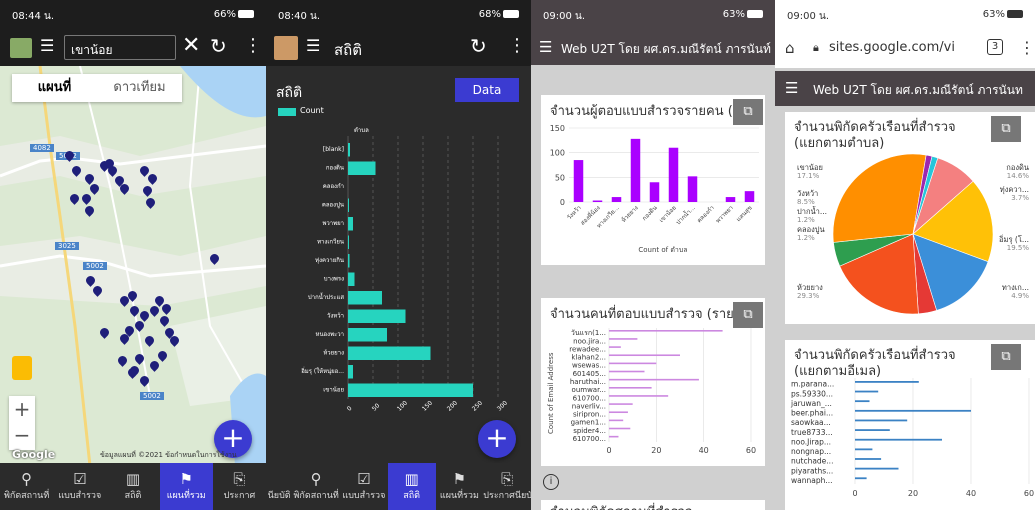  What do you see at coordinates (879, 198) in the screenshot?
I see `pie-slice` at bounding box center [879, 198].